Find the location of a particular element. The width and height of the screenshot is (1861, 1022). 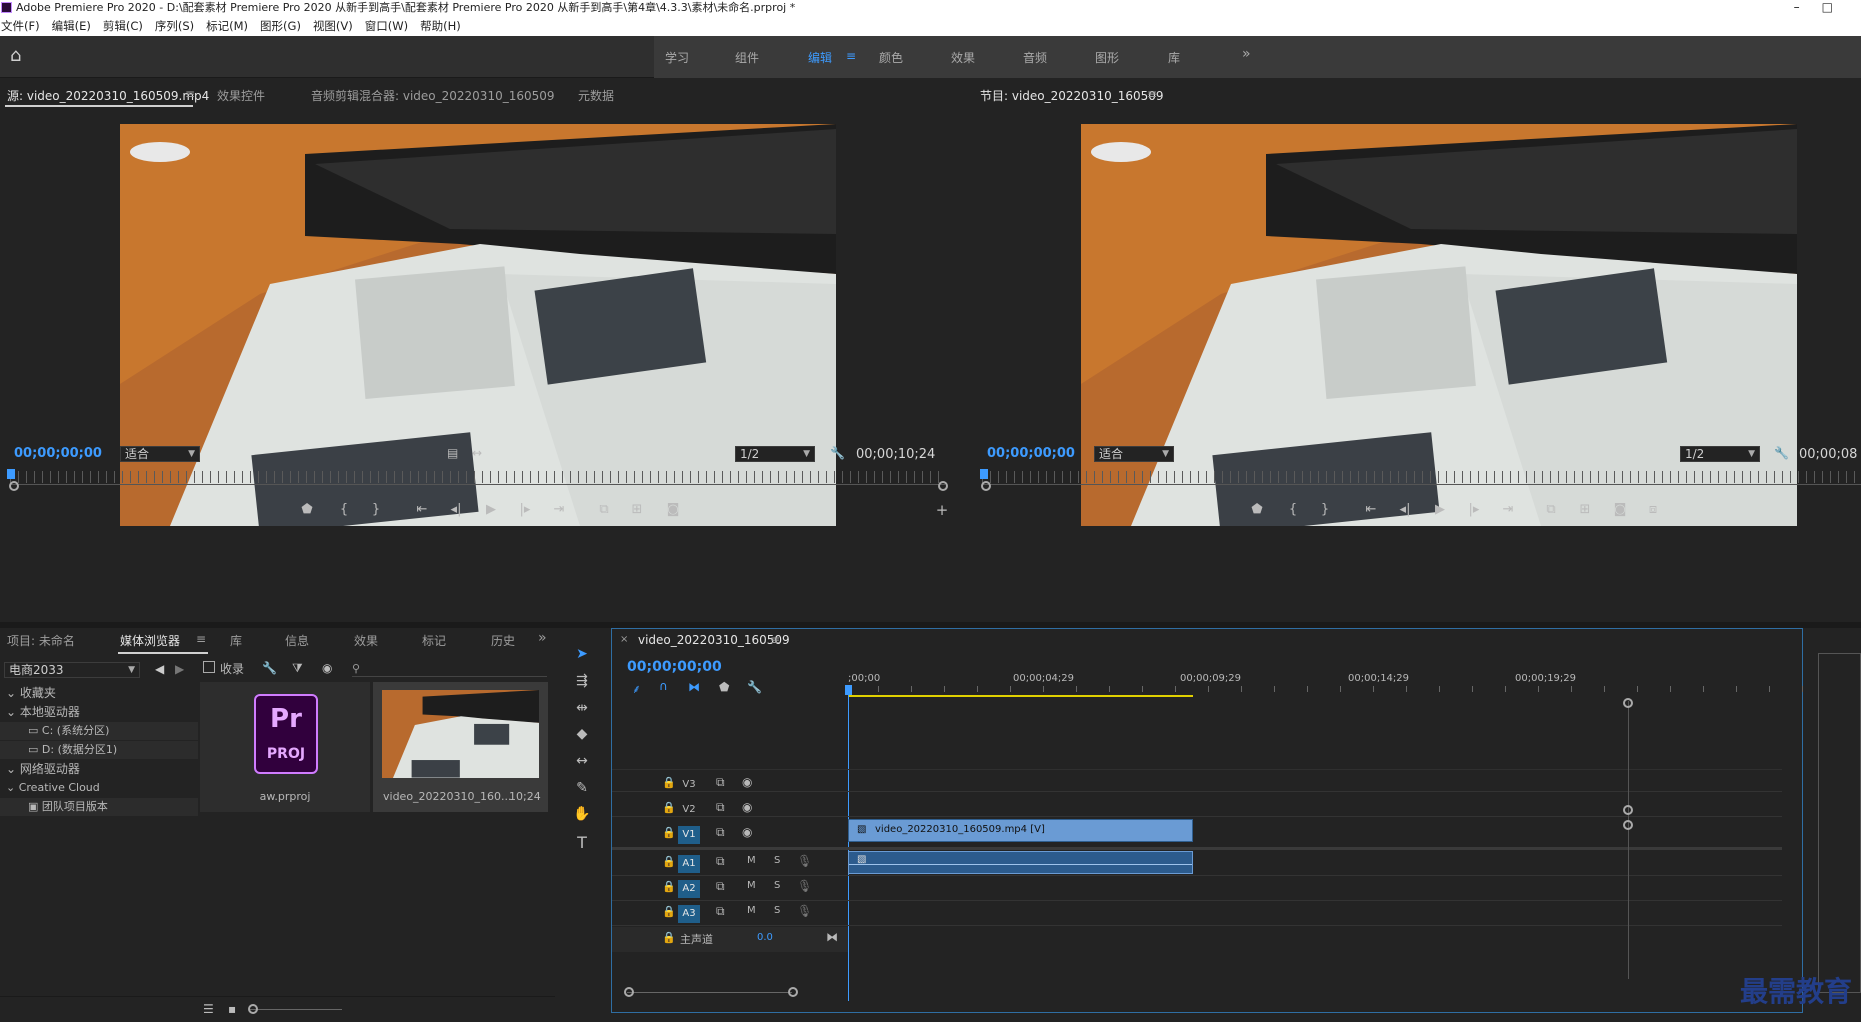

source-fit-select: 适合 ▼ is located at coordinates (160, 454).